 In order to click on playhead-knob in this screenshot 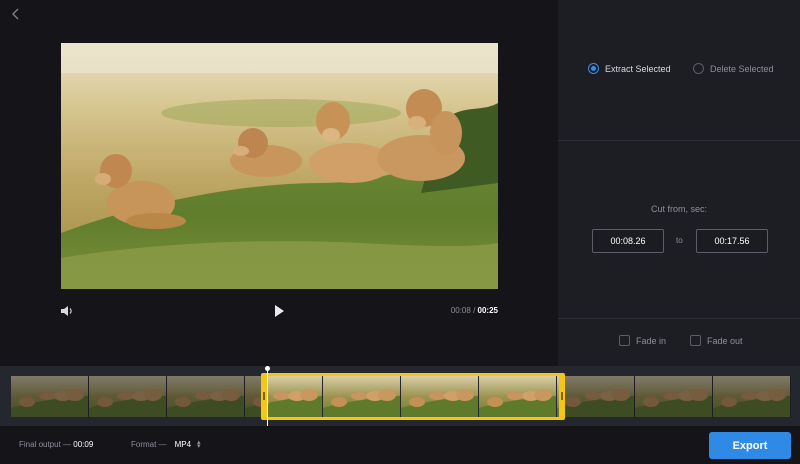, I will do `click(267, 368)`.